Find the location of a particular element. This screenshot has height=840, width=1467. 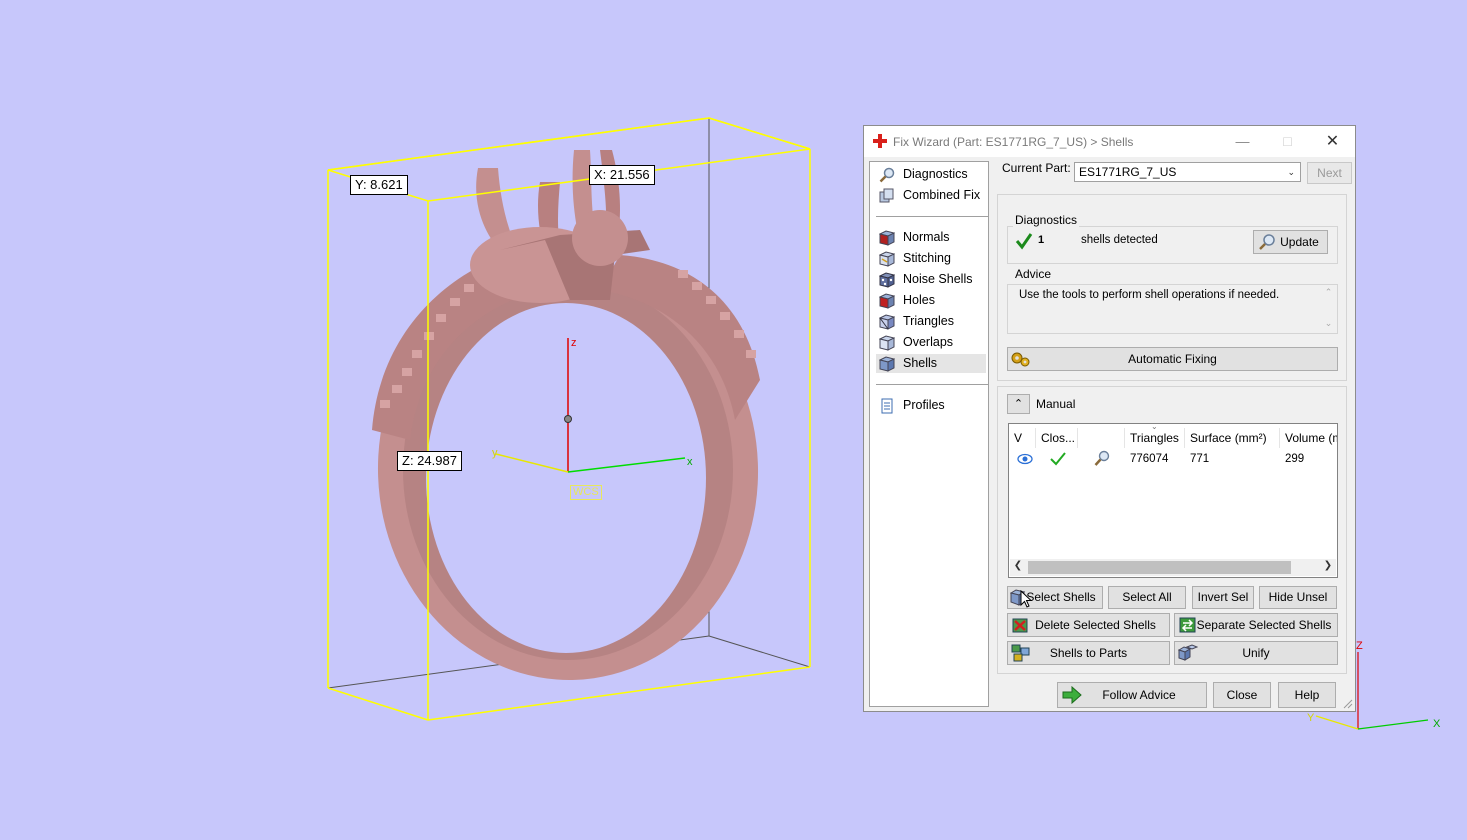

noise-shells-icon is located at coordinates (887, 280).